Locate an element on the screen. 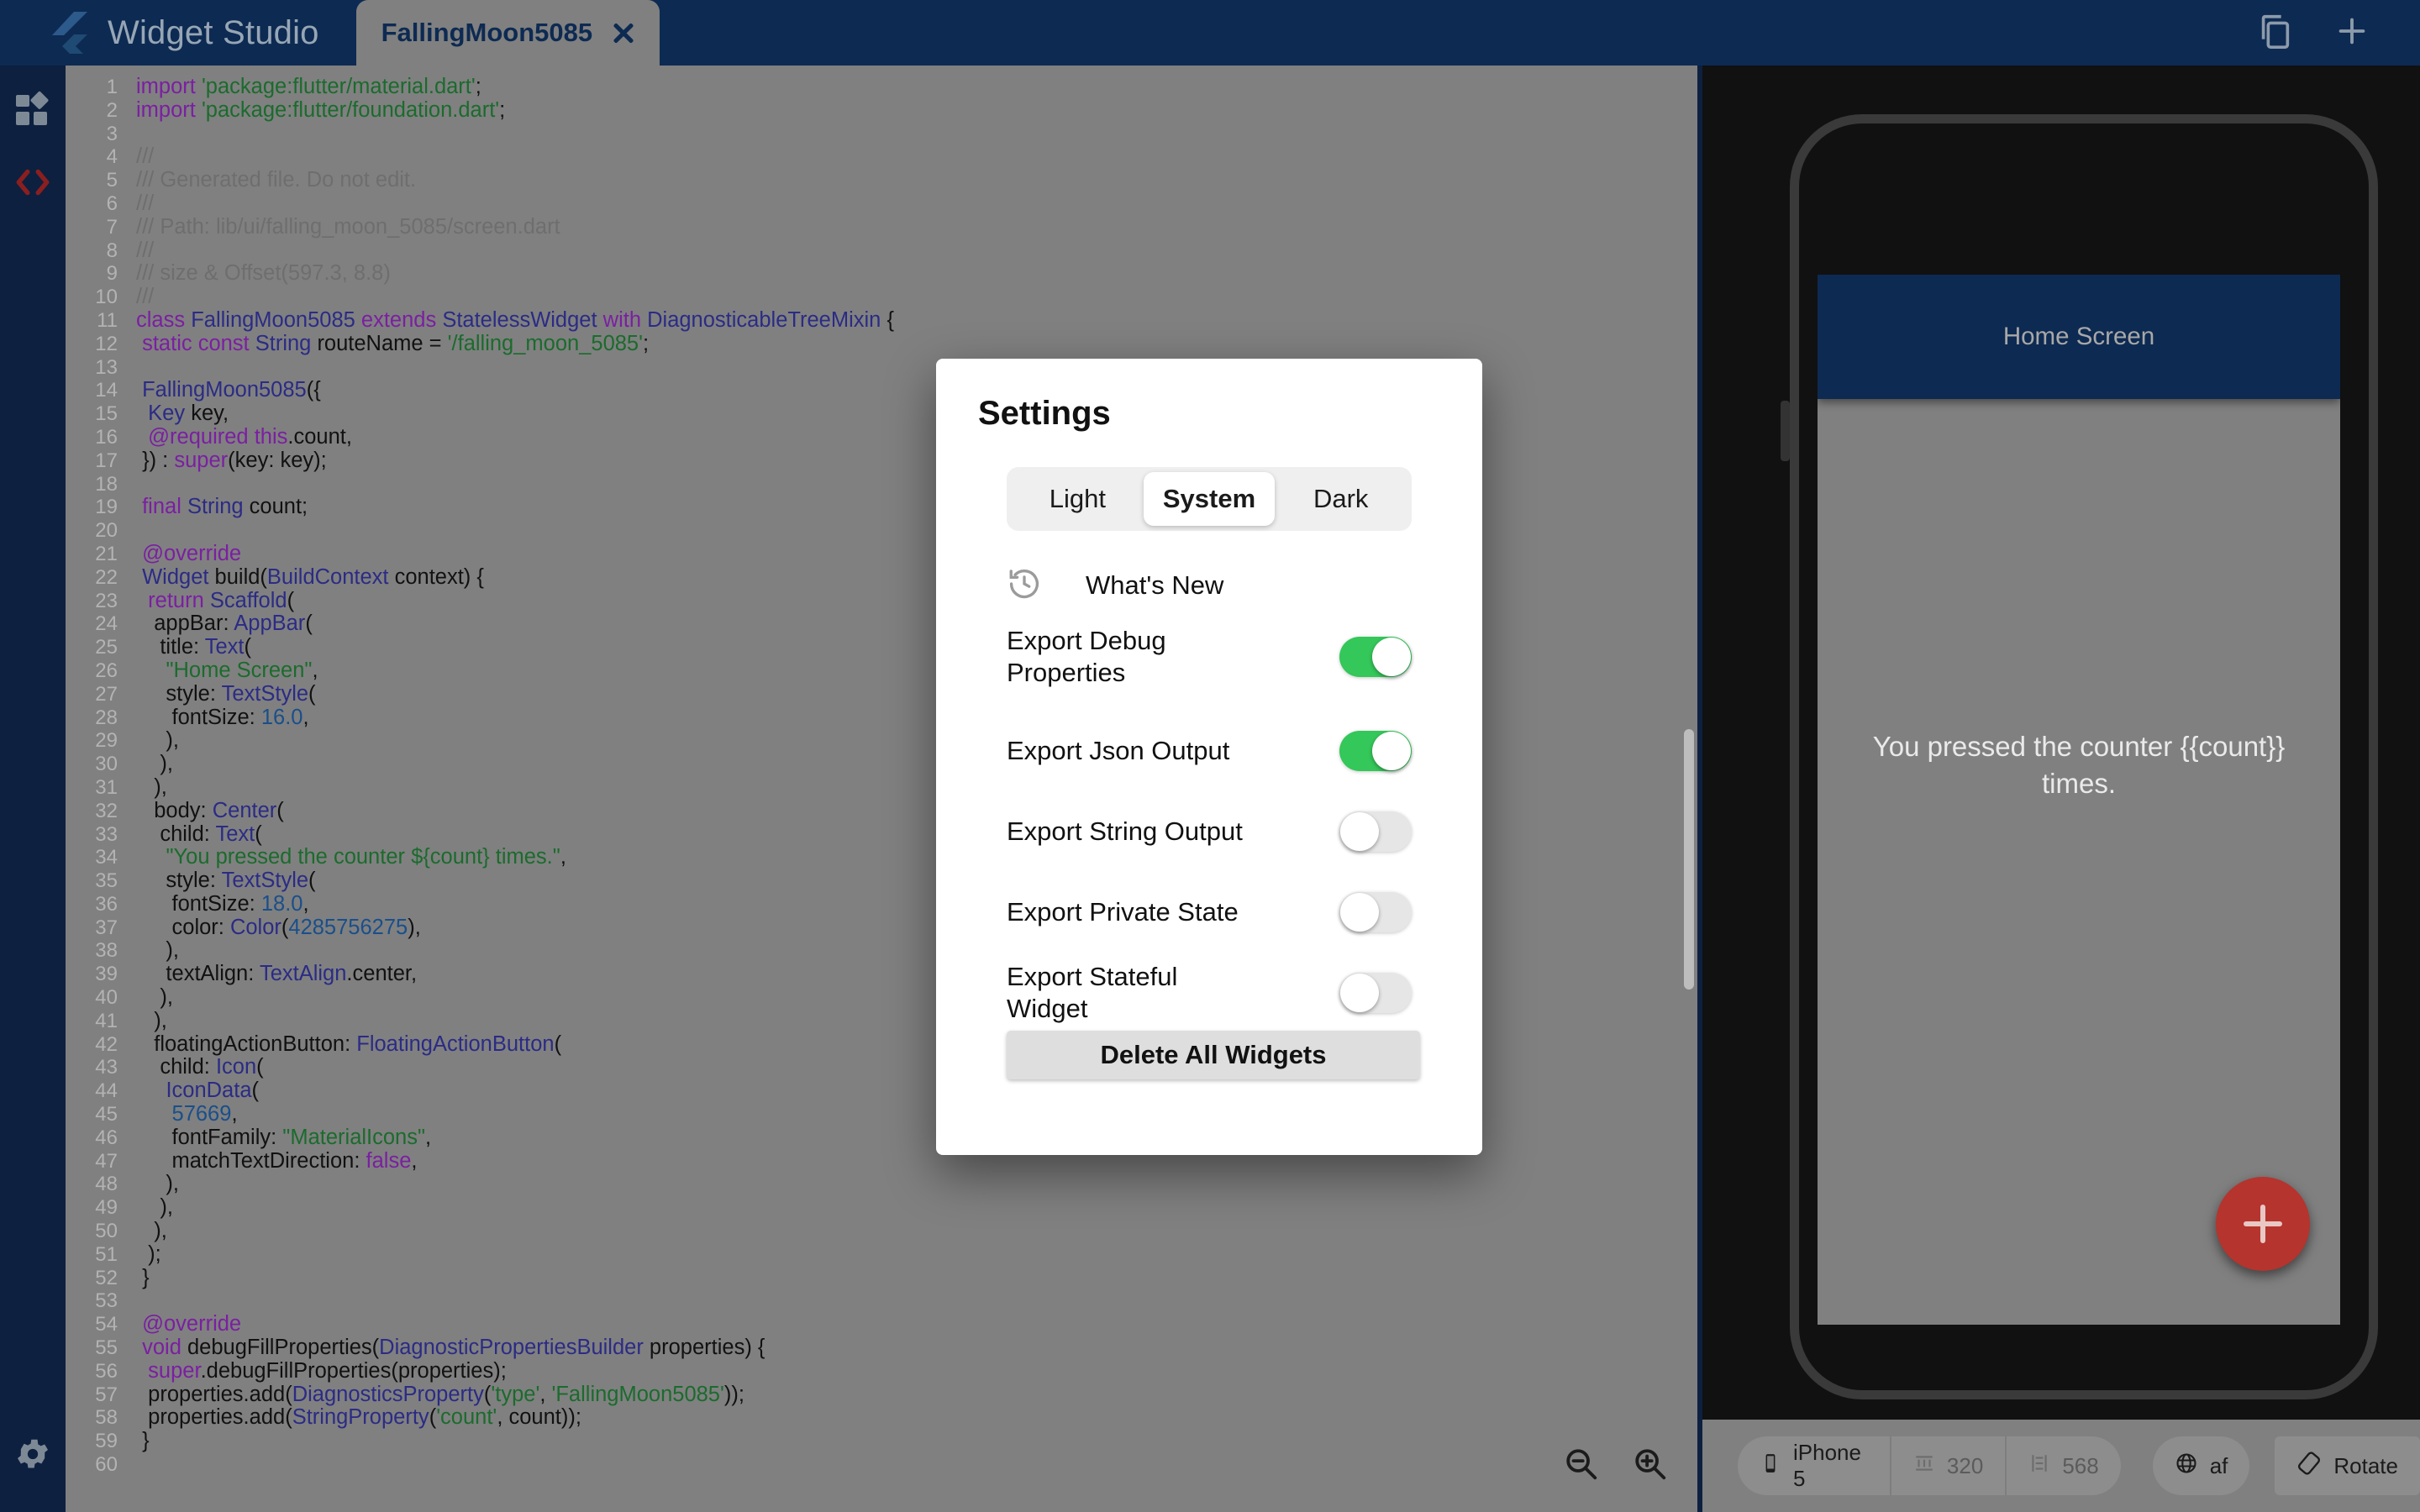  setting-row-export-debug-properties: Export Debug Properties is located at coordinates (1209, 657).